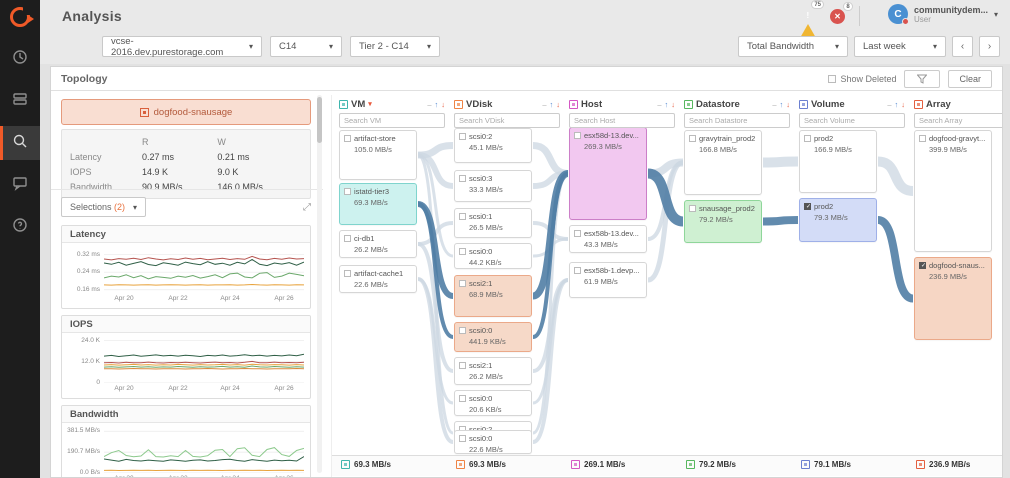 The image size is (1010, 478). What do you see at coordinates (989, 46) in the screenshot?
I see `next-period-button: ›` at bounding box center [989, 46].